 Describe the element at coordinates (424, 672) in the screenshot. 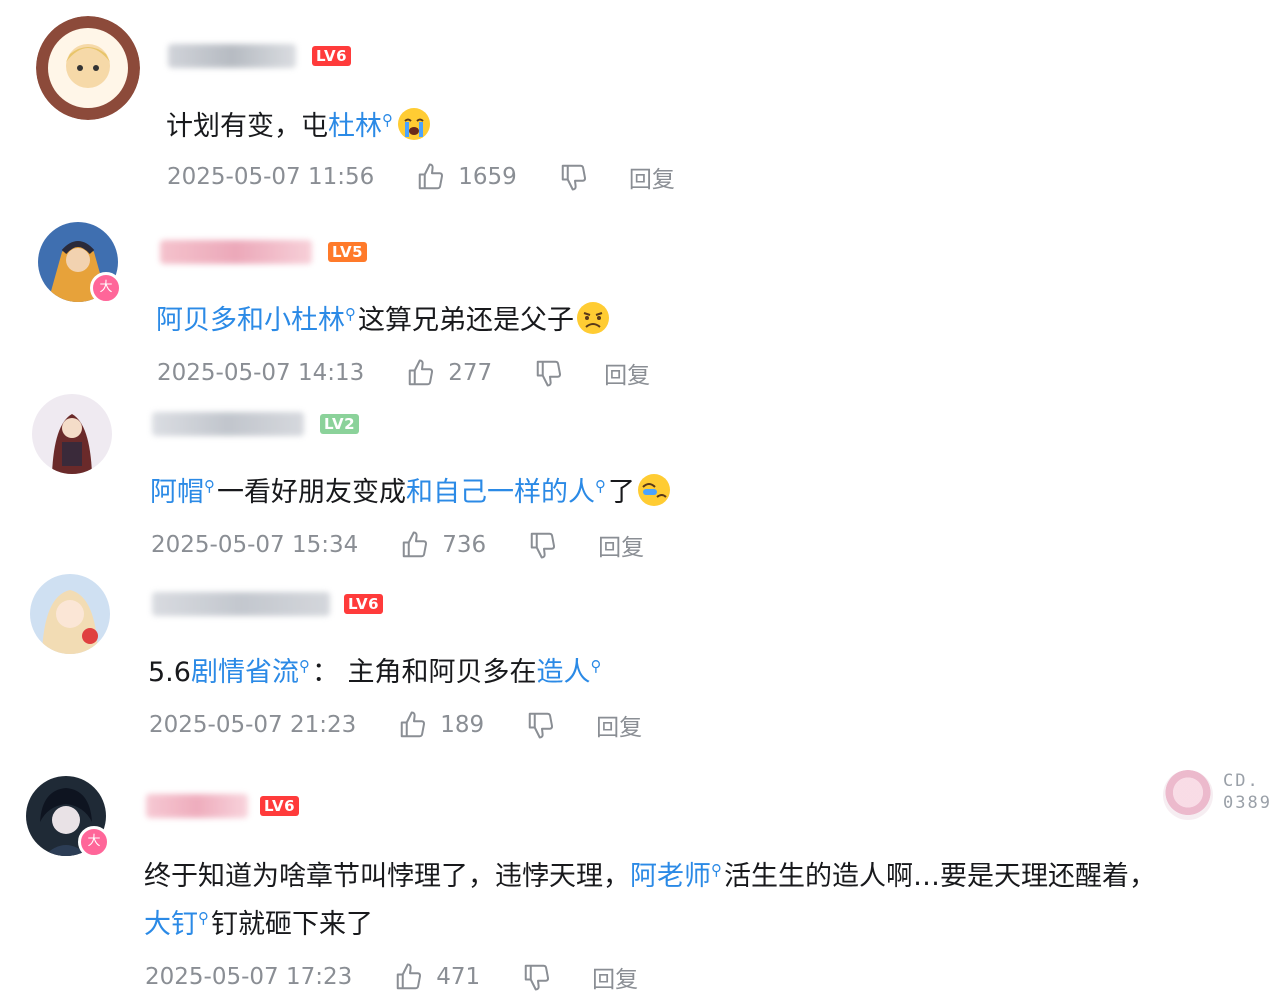

I see `comment-text-segment: ： 主角和阿贝多在` at that location.